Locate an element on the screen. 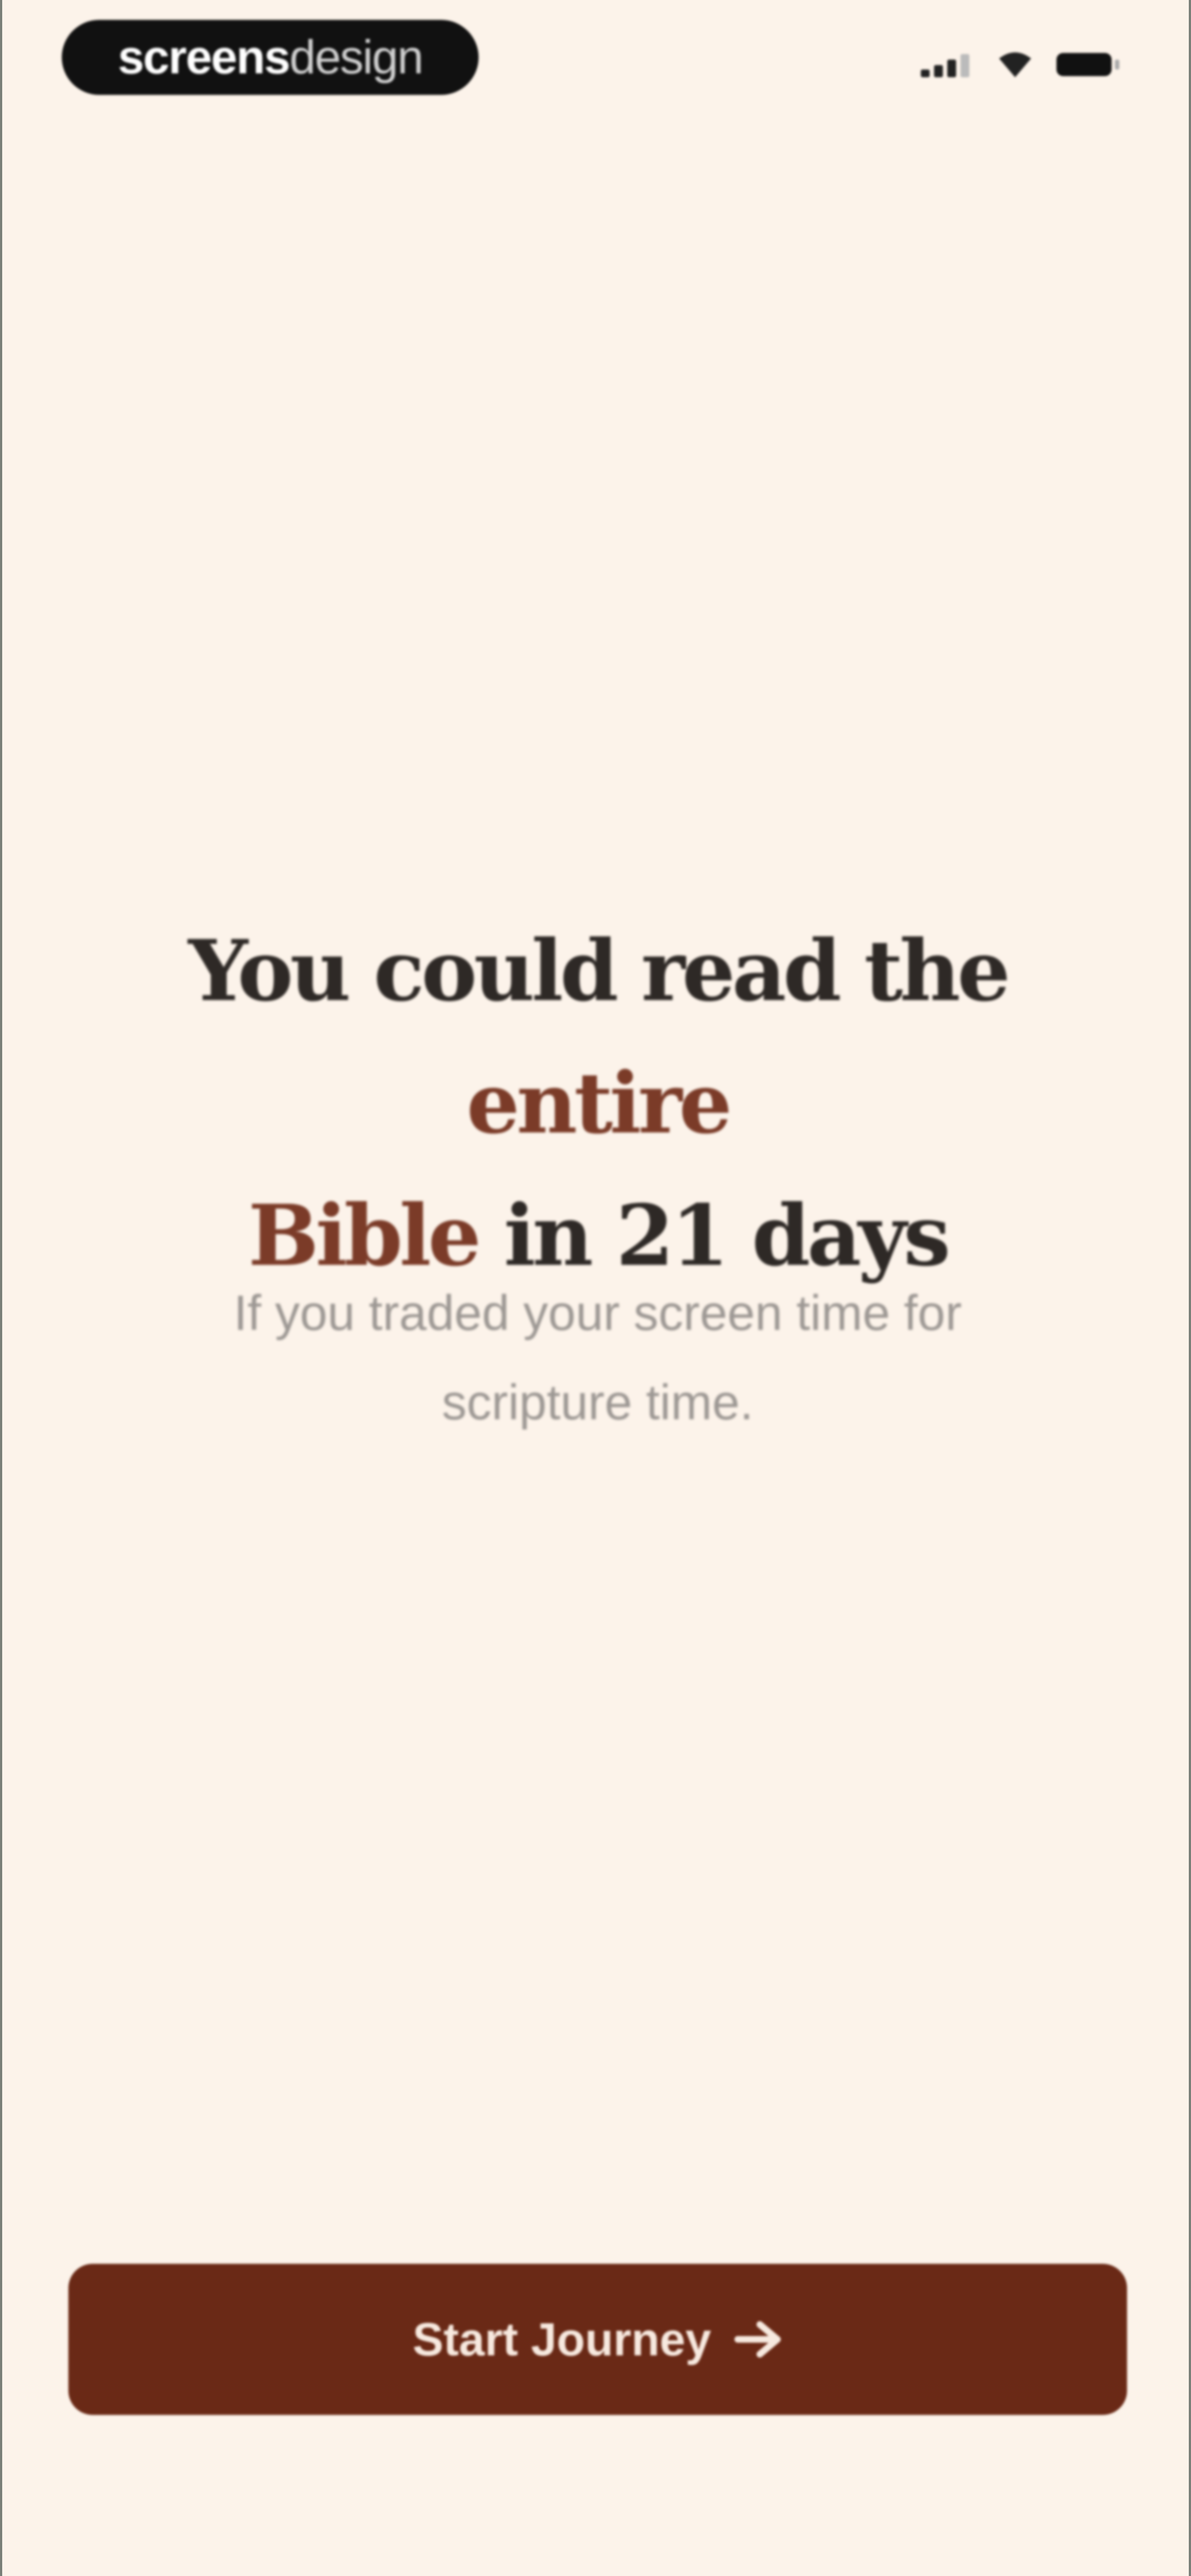 This screenshot has height=2576, width=1191. signal-icon is located at coordinates (947, 64).